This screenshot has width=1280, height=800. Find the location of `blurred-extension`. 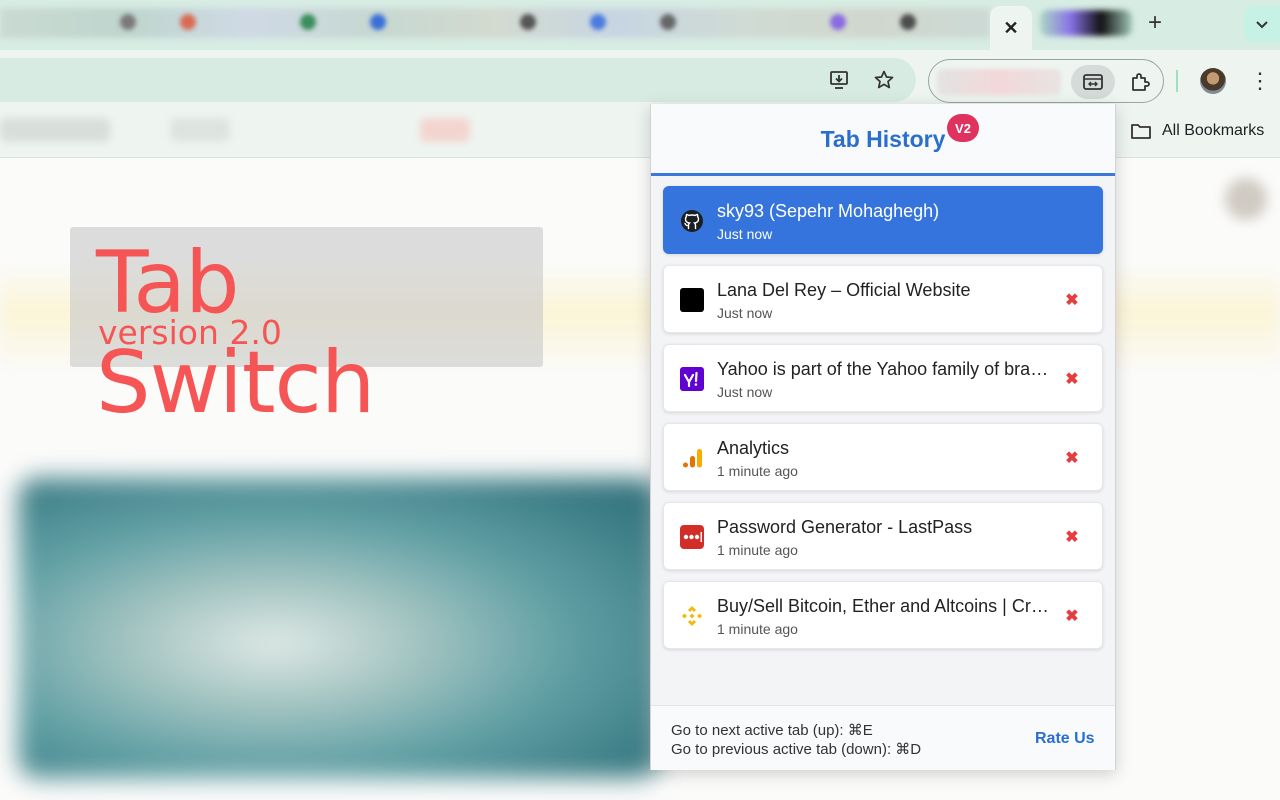

blurred-extension is located at coordinates (999, 82).